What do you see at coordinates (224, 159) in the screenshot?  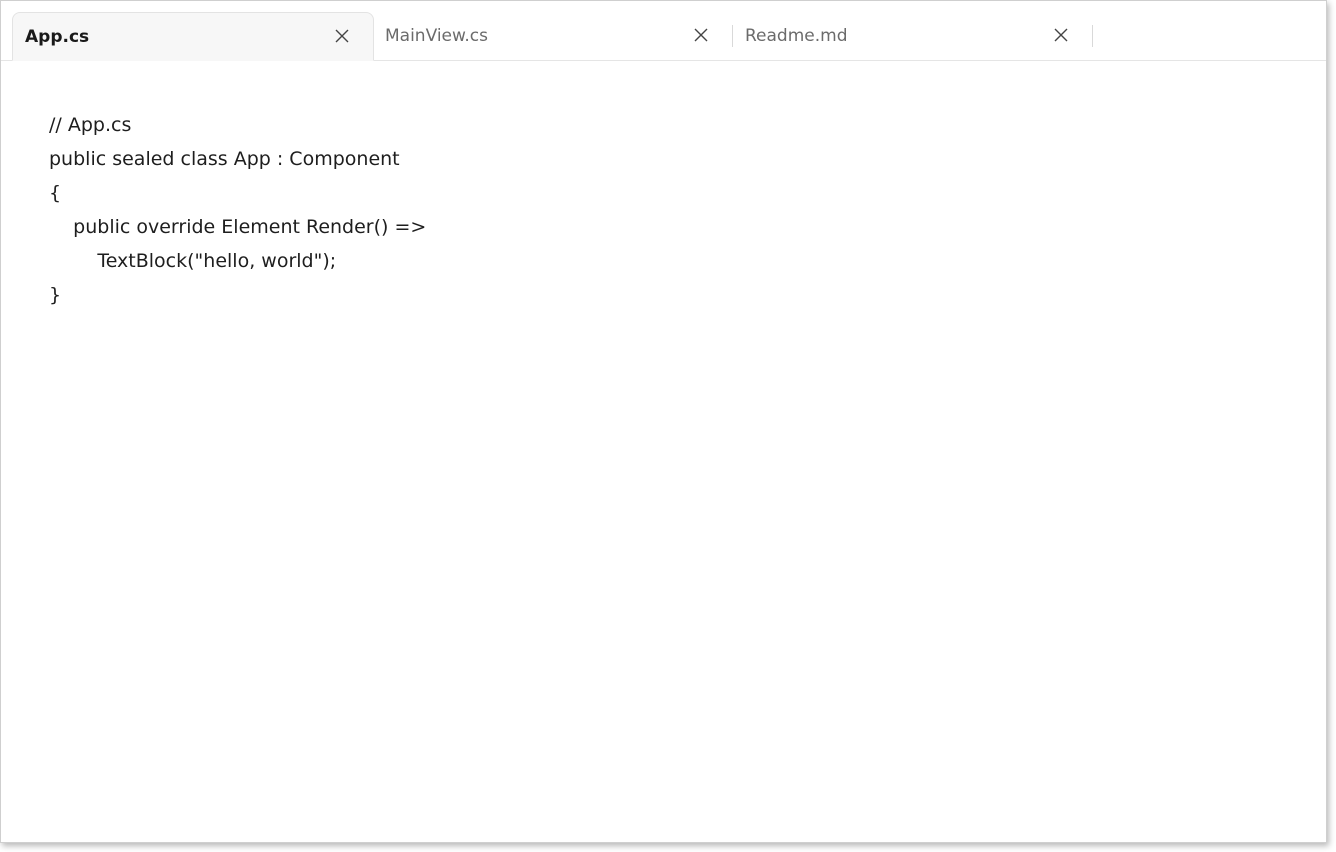 I see `code-line: public sealed class App : Component` at bounding box center [224, 159].